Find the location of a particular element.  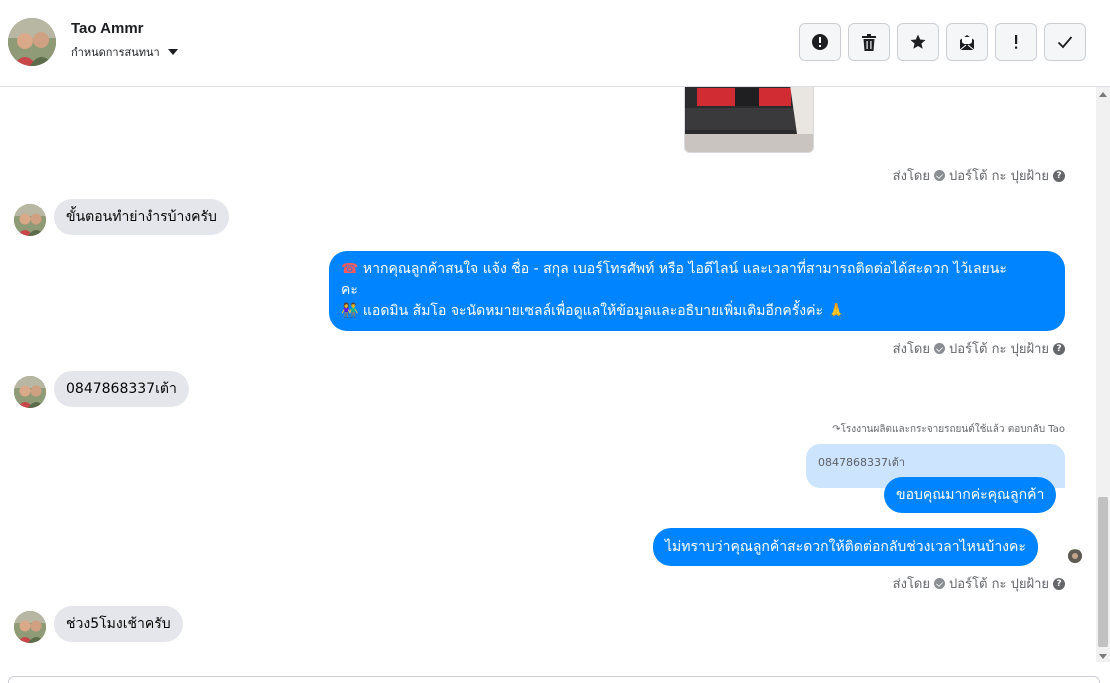

important-button is located at coordinates (1016, 42).